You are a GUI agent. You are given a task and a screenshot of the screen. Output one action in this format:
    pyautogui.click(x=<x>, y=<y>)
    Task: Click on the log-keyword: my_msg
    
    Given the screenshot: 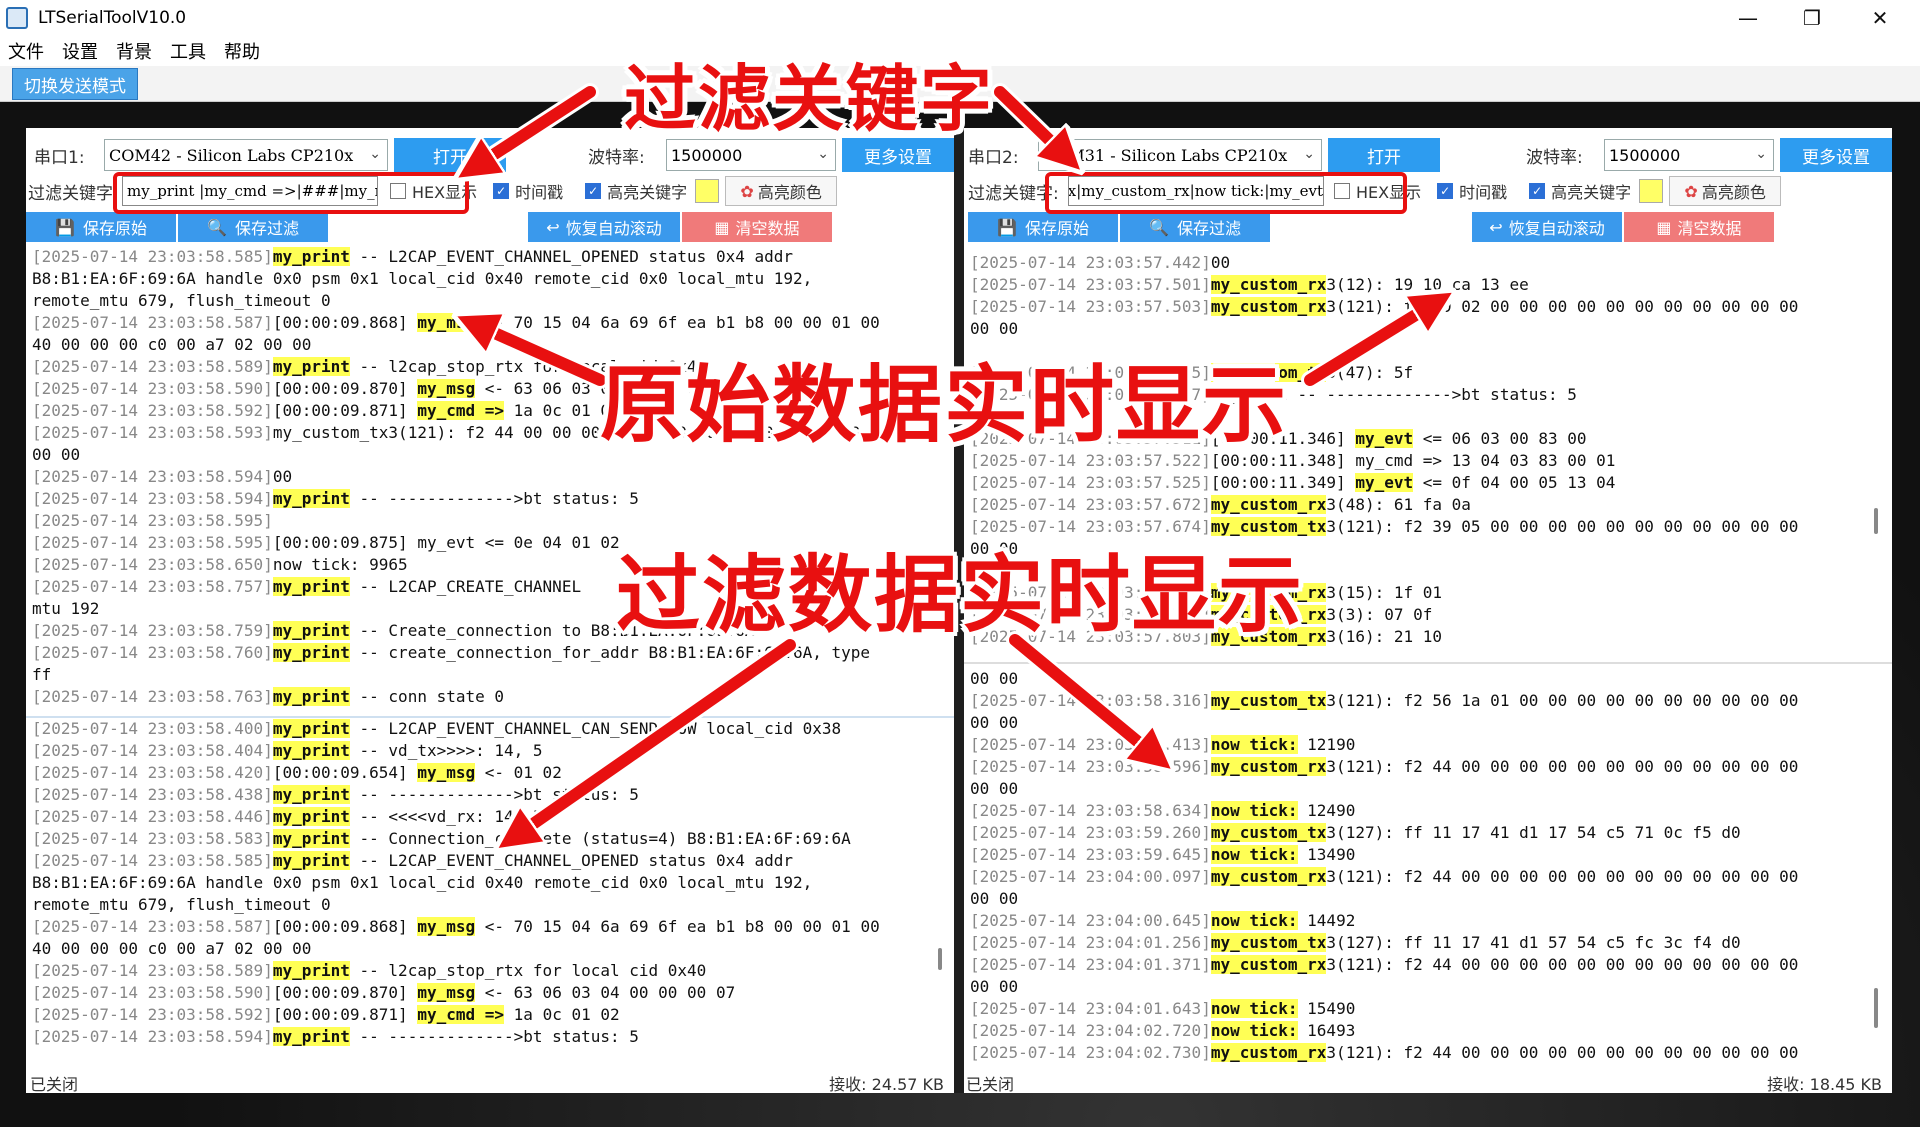 What is the action you would take?
    pyautogui.click(x=446, y=926)
    